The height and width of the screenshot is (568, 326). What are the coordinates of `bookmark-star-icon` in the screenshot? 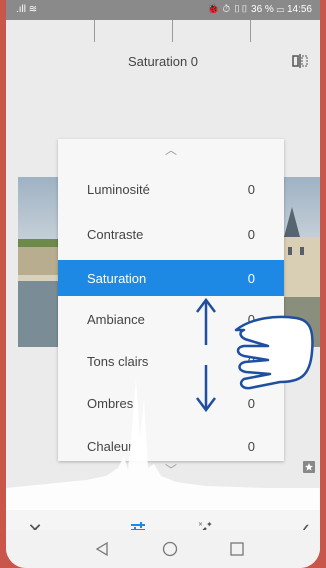 It's located at (309, 467).